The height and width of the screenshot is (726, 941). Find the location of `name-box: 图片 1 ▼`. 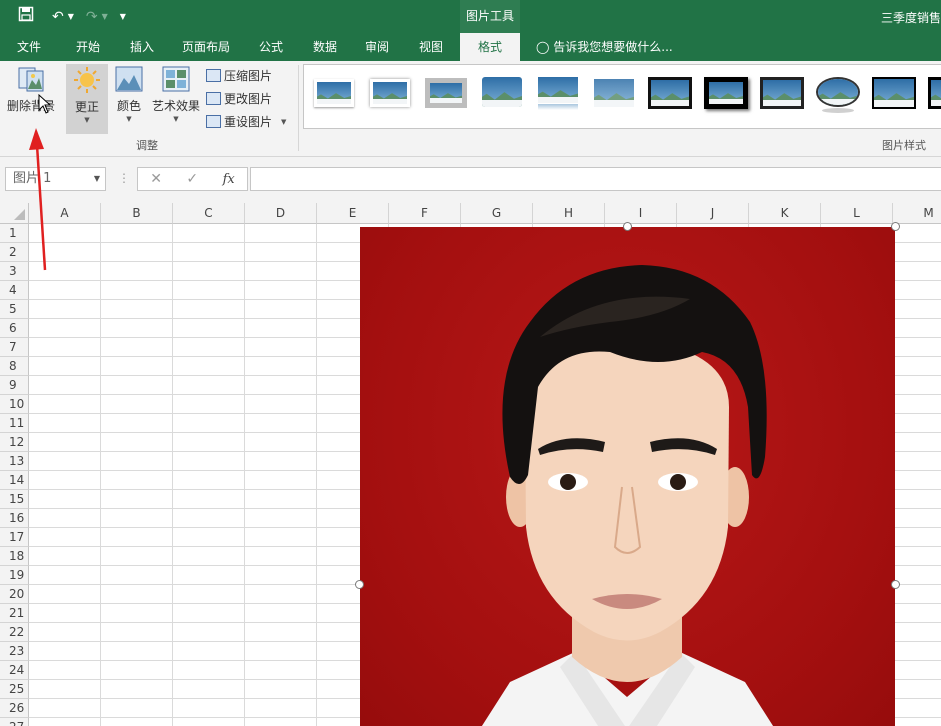

name-box: 图片 1 ▼ is located at coordinates (55, 179).